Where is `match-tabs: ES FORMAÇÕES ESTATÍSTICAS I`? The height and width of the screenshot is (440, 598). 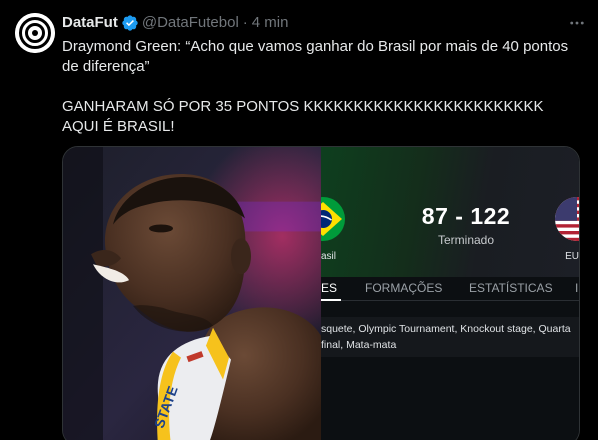 match-tabs: ES FORMAÇÕES ESTATÍSTICAS I is located at coordinates (450, 289).